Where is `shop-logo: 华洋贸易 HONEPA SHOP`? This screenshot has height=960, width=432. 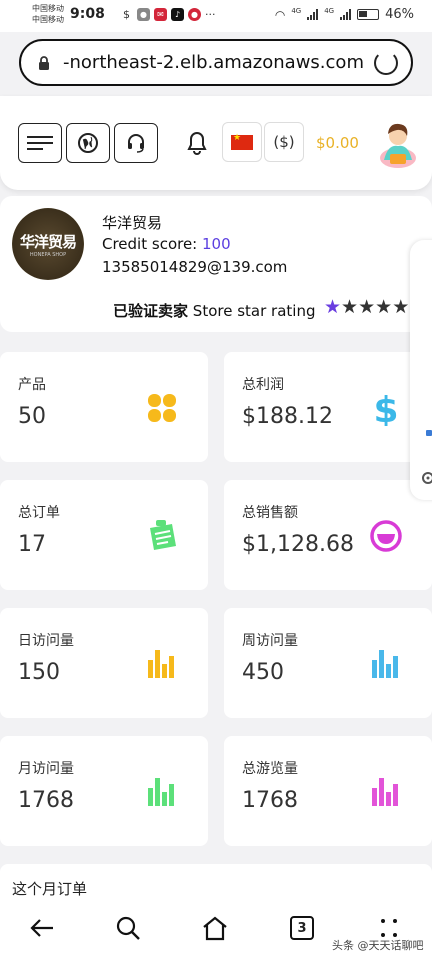
shop-logo: 华洋贸易 HONEPA SHOP is located at coordinates (48, 244).